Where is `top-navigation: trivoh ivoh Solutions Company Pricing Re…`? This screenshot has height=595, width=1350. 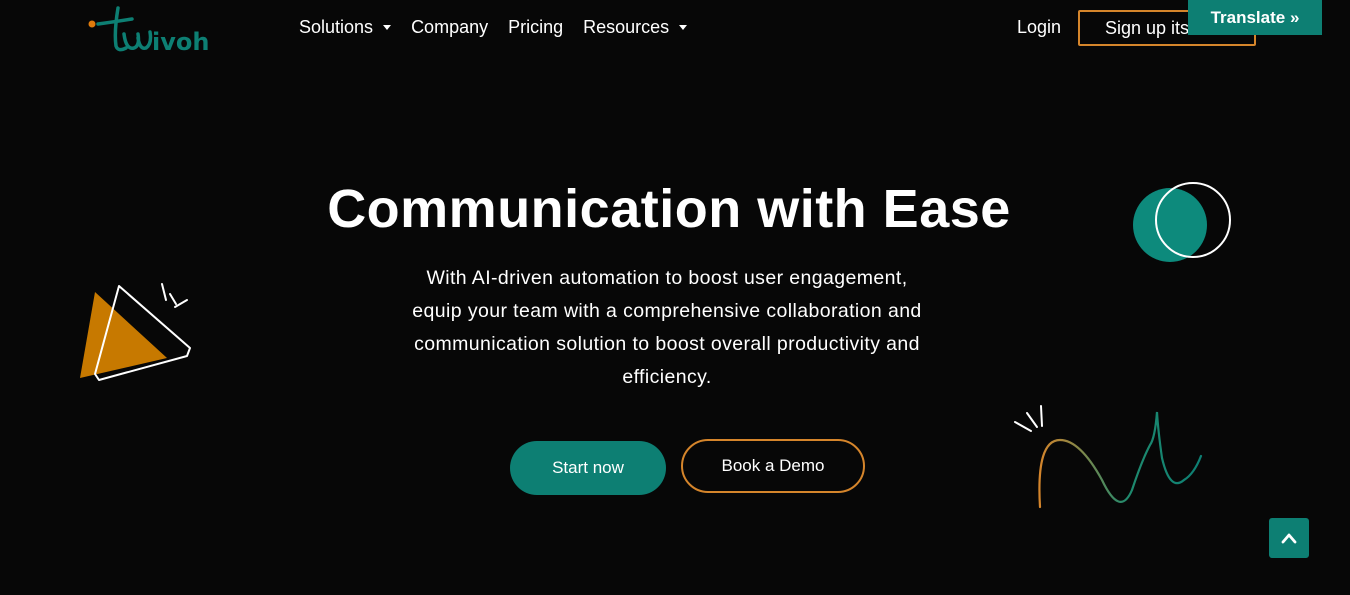 top-navigation: trivoh ivoh Solutions Company Pricing Re… is located at coordinates (675, 29).